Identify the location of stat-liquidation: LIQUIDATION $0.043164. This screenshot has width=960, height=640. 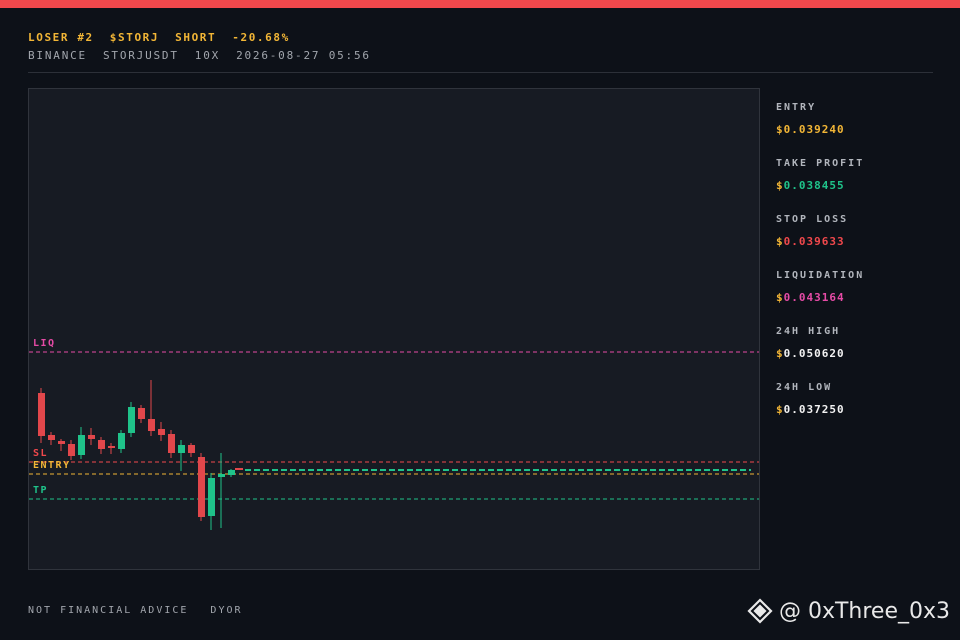
(820, 287).